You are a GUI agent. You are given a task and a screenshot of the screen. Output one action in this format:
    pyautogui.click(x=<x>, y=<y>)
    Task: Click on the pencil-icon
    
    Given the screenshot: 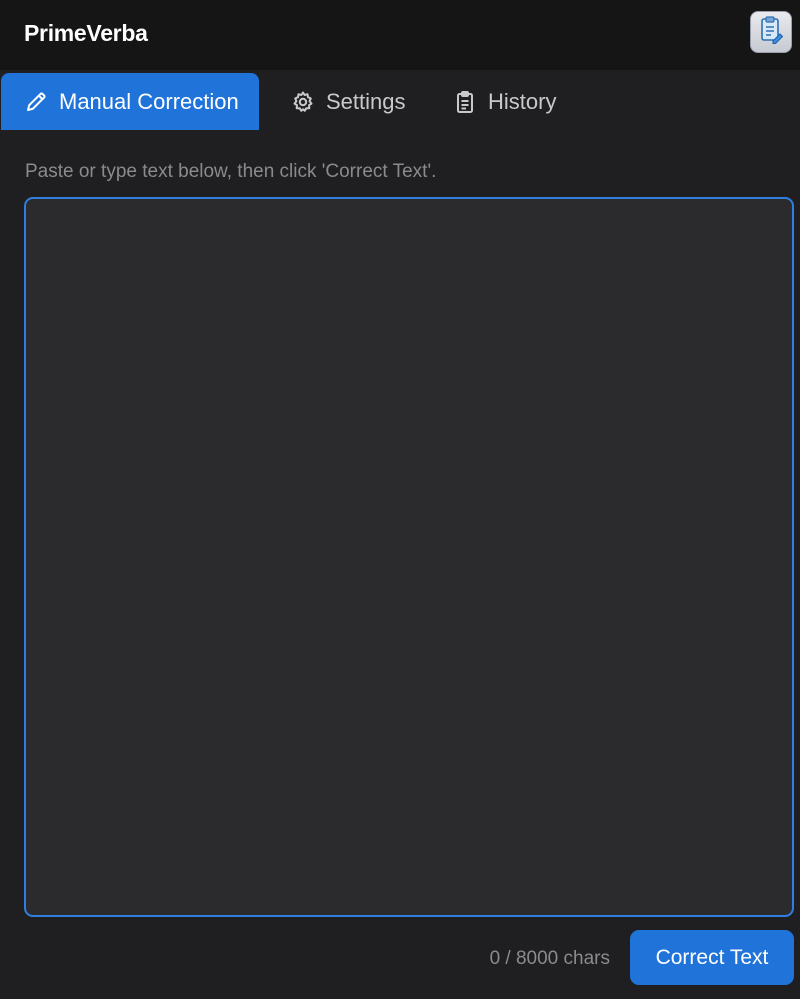 What is the action you would take?
    pyautogui.click(x=36, y=102)
    